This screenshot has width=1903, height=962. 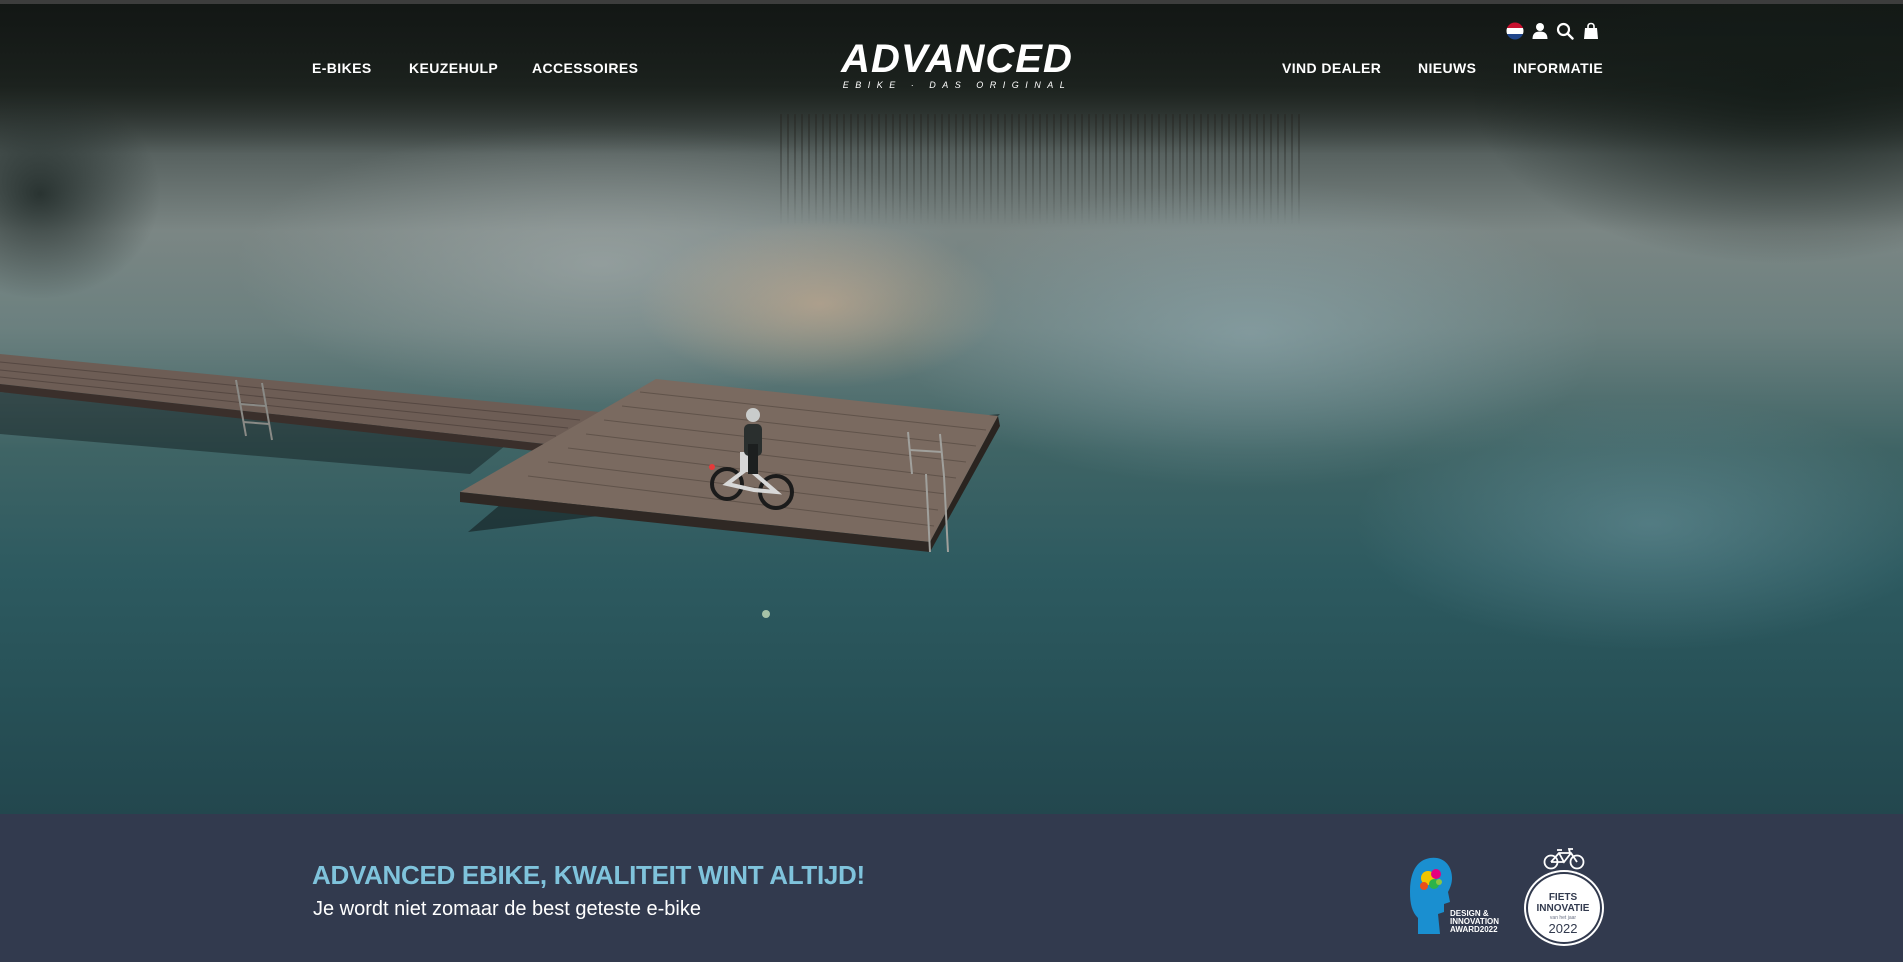 I want to click on design-award-line3: AWARD2022, so click(x=1474, y=929).